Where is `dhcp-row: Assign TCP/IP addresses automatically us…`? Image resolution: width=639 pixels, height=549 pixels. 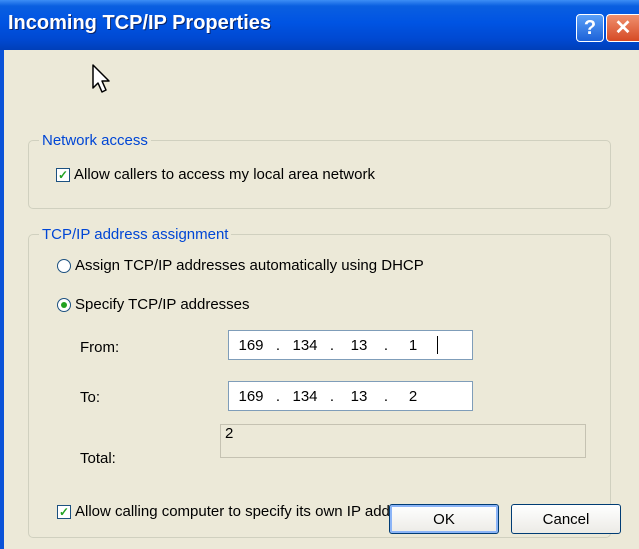 dhcp-row: Assign TCP/IP addresses automatically us… is located at coordinates (240, 265).